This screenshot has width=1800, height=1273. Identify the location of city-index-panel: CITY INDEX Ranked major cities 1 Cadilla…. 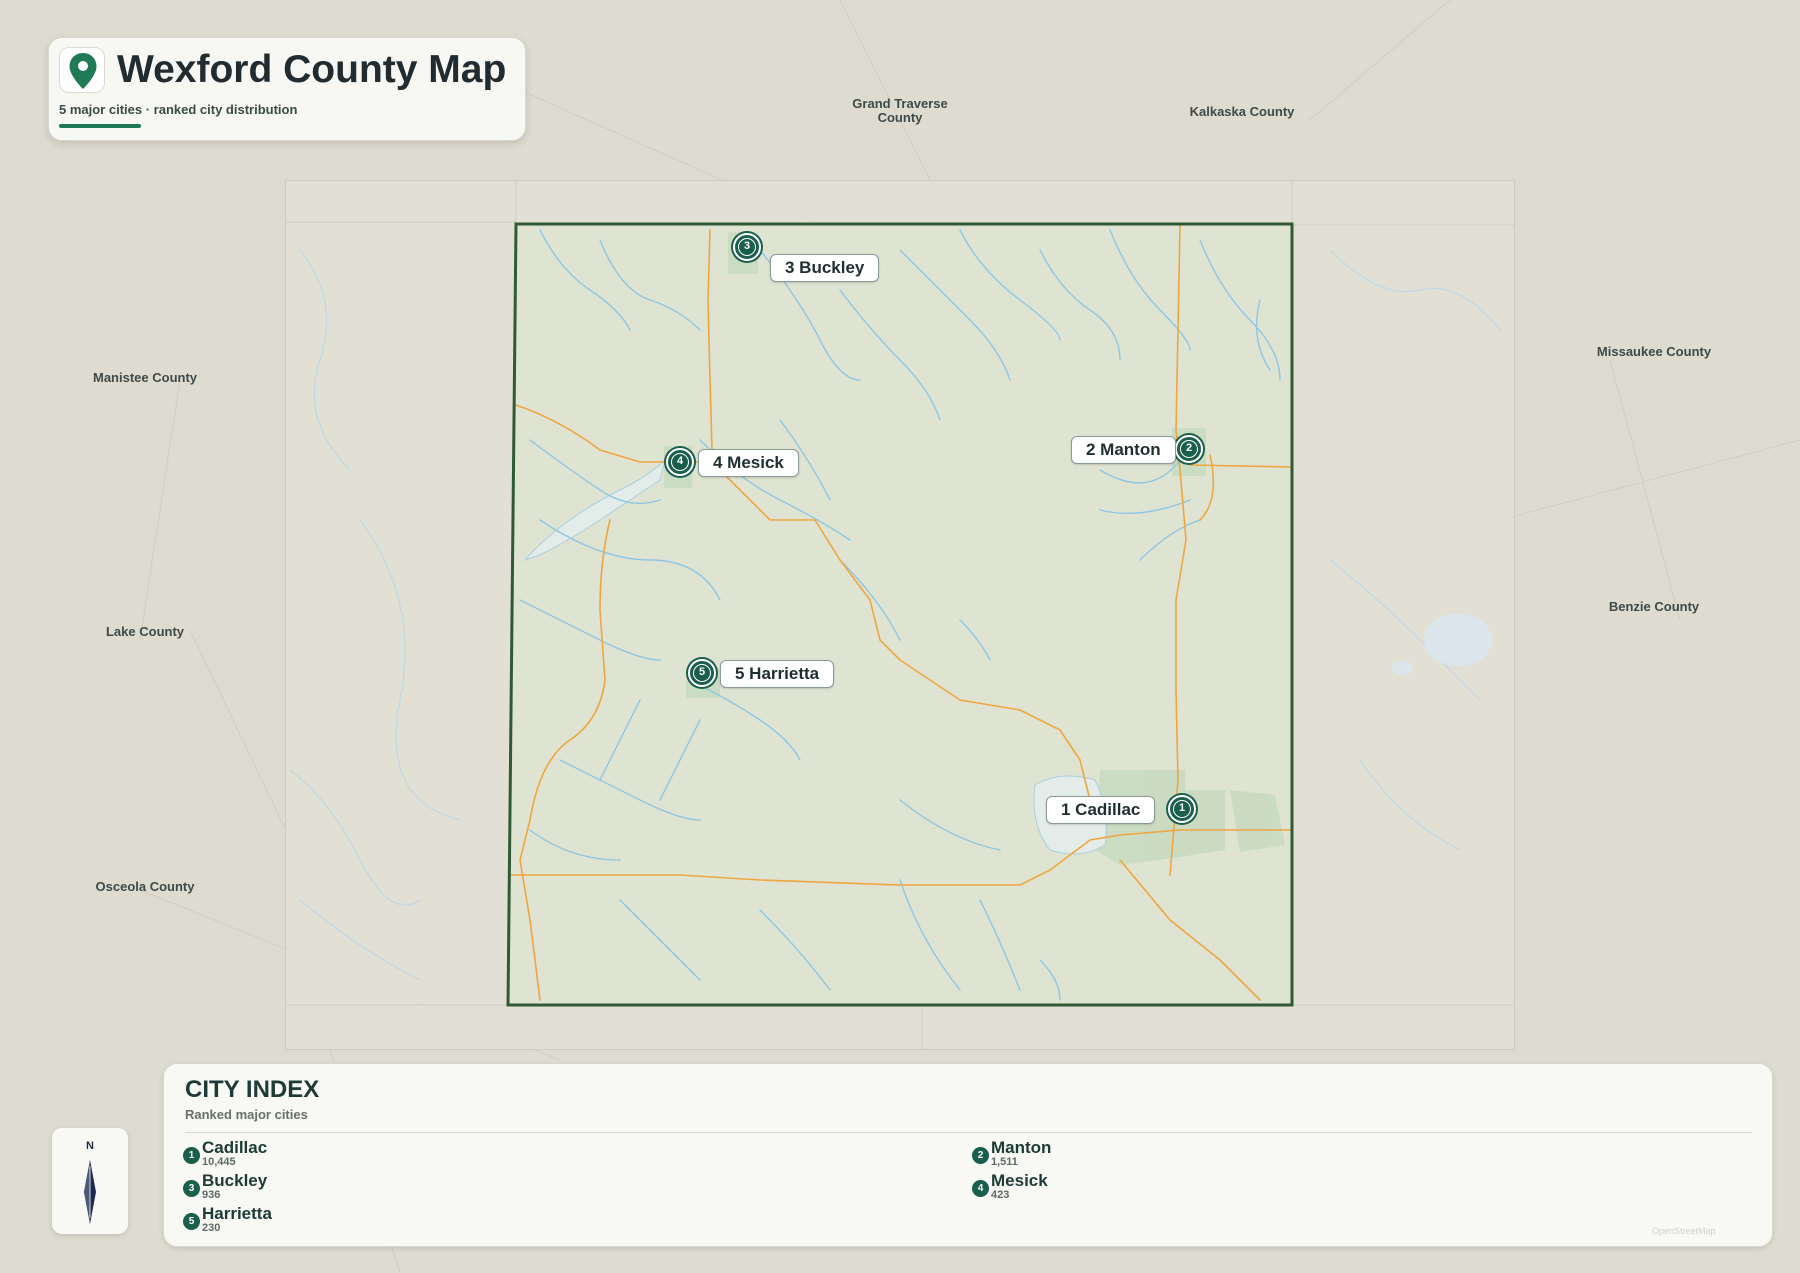
(968, 1155).